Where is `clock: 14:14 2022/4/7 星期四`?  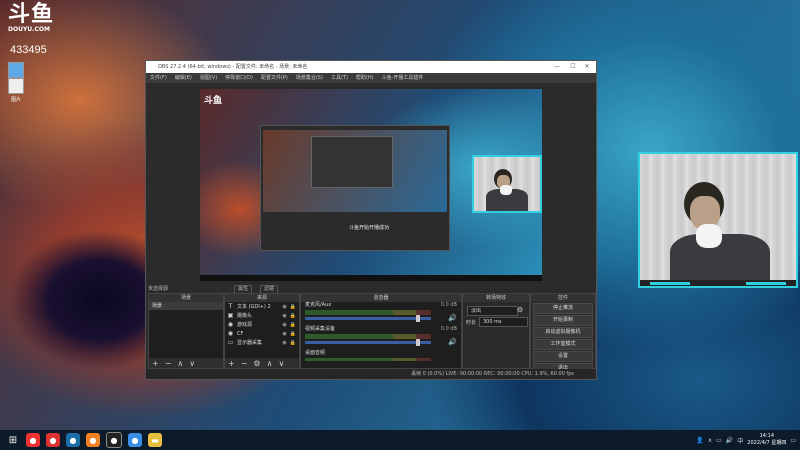
clock: 14:14 2022/4/7 星期四 is located at coordinates (766, 440).